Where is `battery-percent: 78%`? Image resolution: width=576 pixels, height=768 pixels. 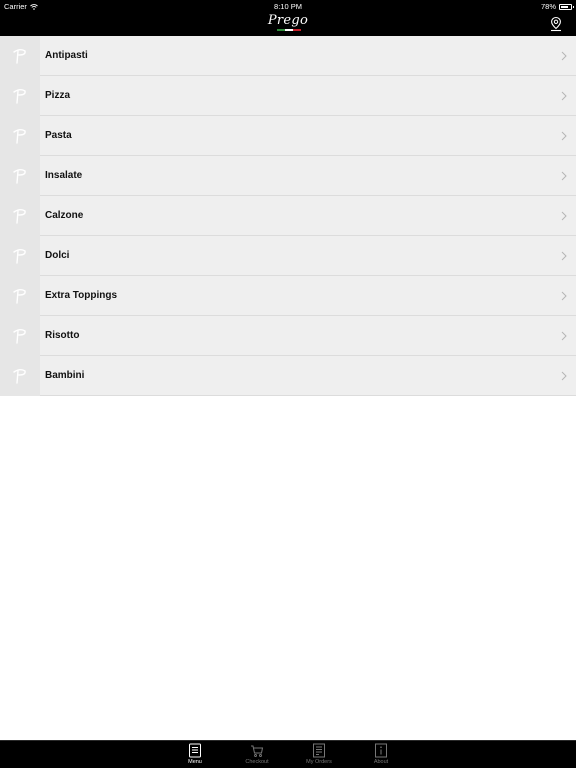
battery-percent: 78% is located at coordinates (548, 6).